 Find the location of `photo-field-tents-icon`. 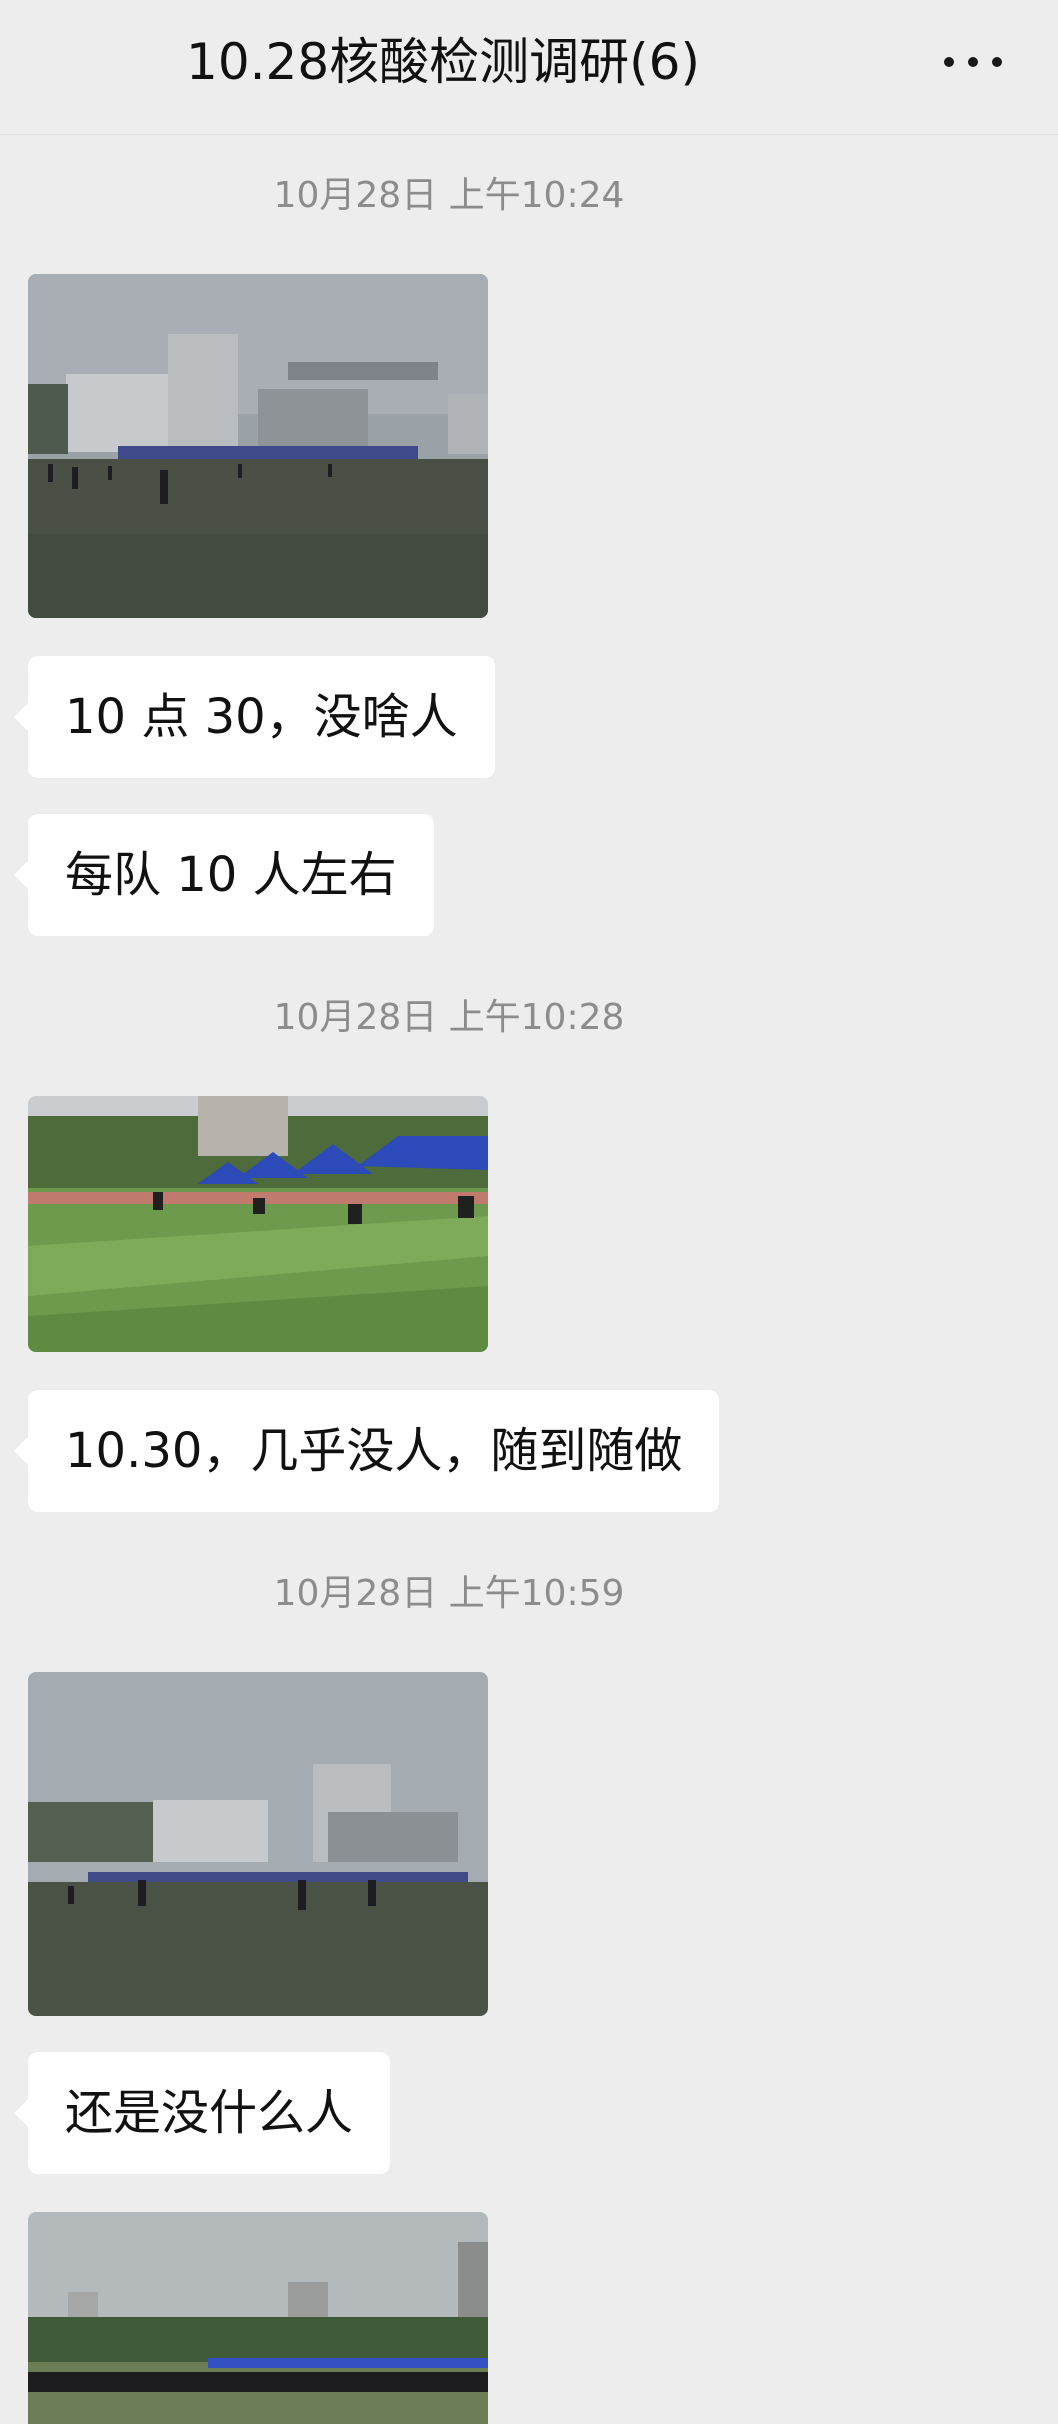

photo-field-tents-icon is located at coordinates (258, 446).